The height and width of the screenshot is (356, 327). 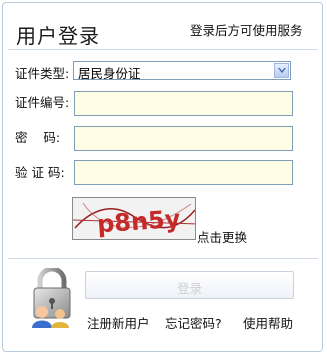 I want to click on login-button-label: 登录, so click(x=189, y=288).